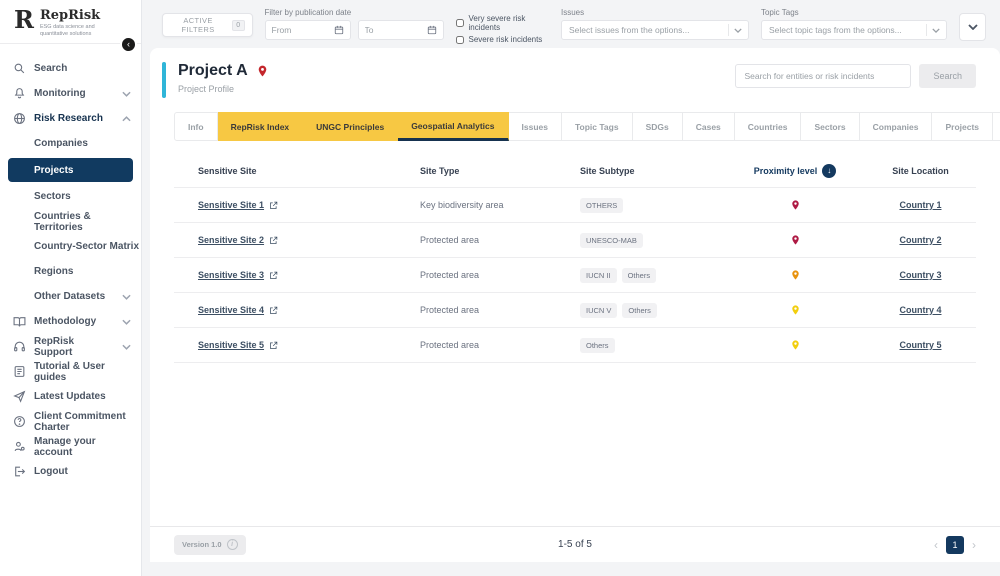 The image size is (1000, 576). I want to click on site-type: Protected area, so click(450, 310).